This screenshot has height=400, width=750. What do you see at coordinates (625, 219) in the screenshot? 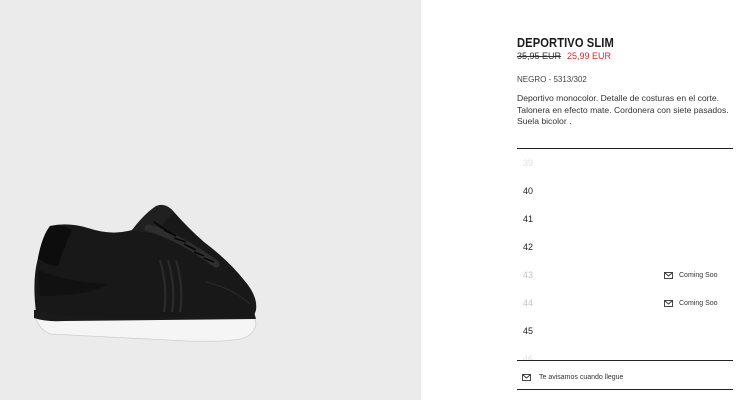
I see `size-option-41: 41` at bounding box center [625, 219].